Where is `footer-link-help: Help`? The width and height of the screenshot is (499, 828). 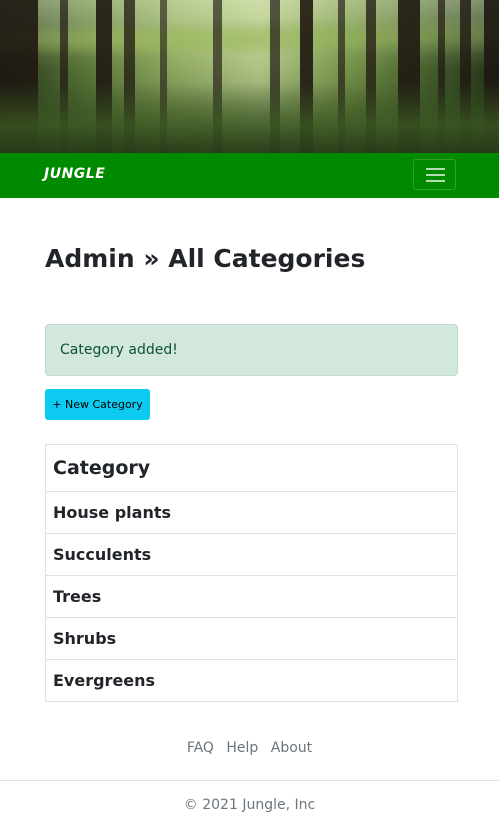
footer-link-help: Help is located at coordinates (242, 748).